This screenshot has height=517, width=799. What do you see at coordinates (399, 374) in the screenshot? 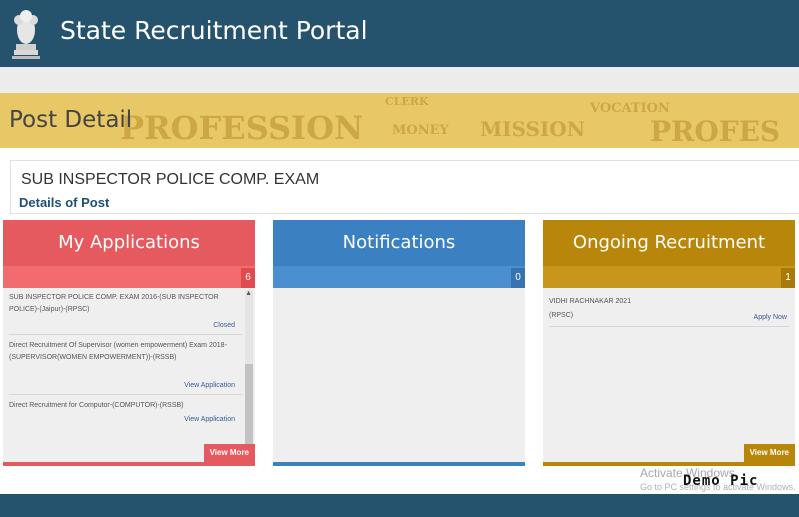
I see `notifications-list` at bounding box center [399, 374].